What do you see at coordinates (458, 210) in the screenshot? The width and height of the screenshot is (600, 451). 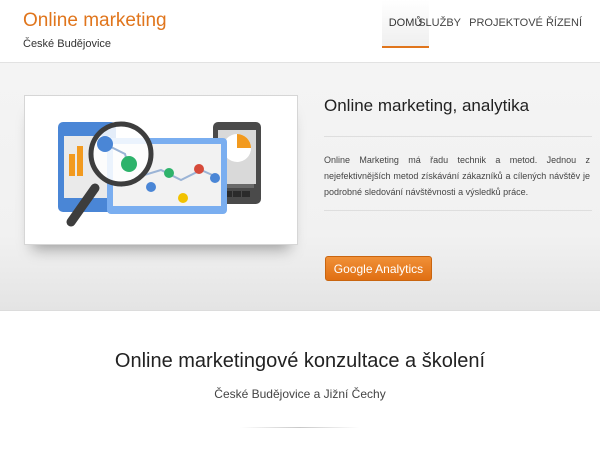 I see `hero-divider-bottom` at bounding box center [458, 210].